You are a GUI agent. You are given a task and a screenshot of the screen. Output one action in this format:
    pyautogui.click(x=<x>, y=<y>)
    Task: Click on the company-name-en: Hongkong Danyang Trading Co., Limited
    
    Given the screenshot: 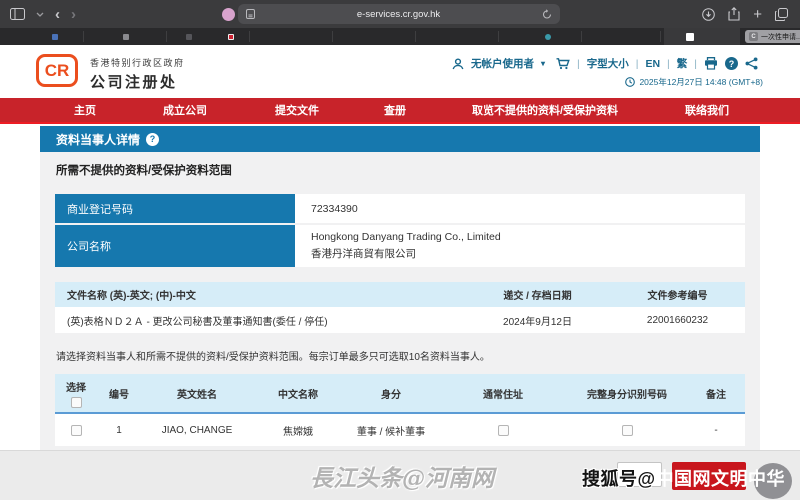 What is the action you would take?
    pyautogui.click(x=406, y=237)
    